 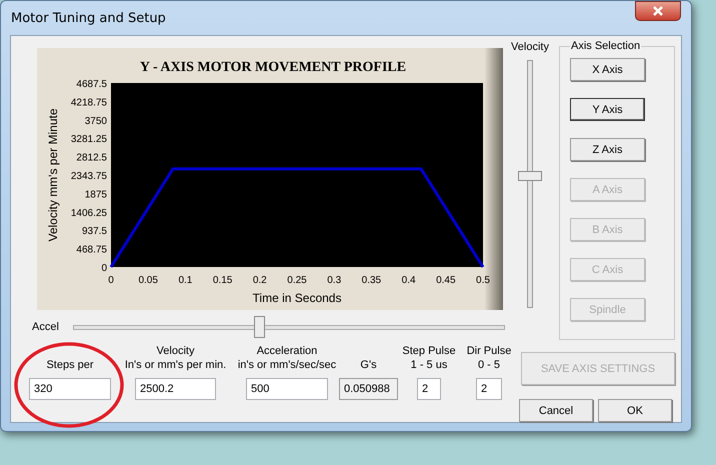 I want to click on group-title: Axis Selection, so click(x=606, y=46).